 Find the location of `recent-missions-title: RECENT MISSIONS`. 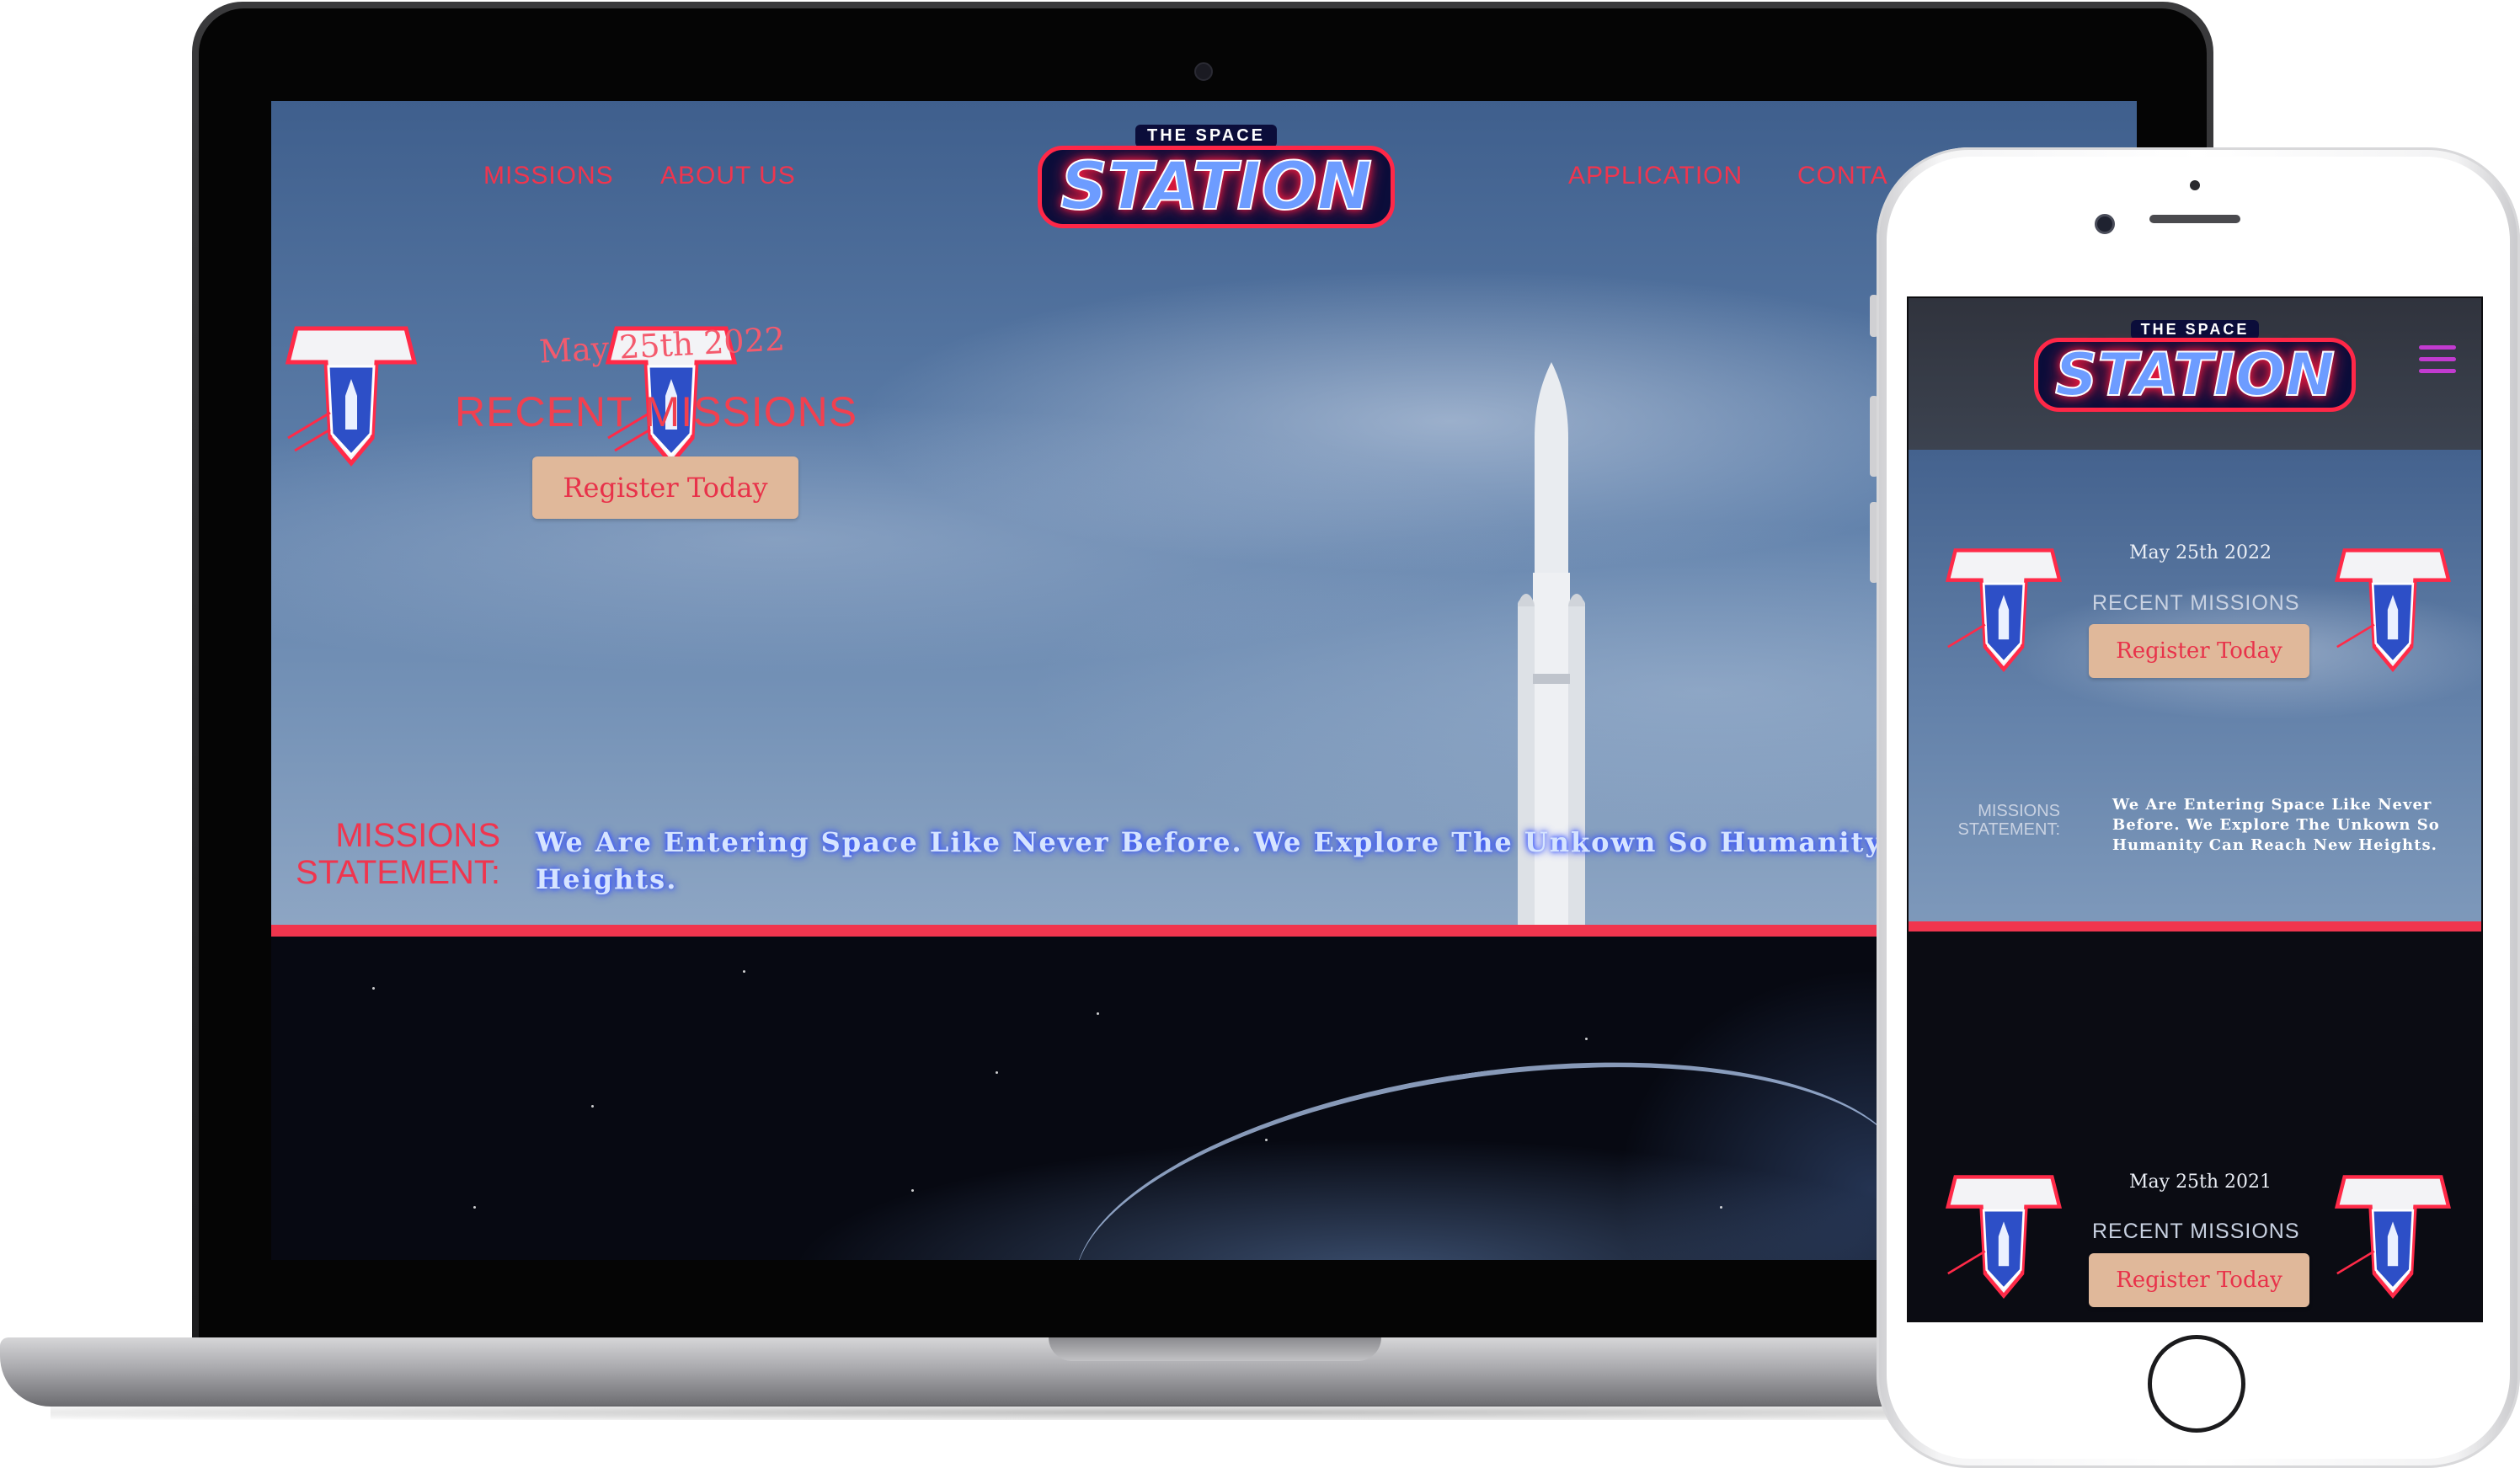

recent-missions-title: RECENT MISSIONS is located at coordinates (656, 411).